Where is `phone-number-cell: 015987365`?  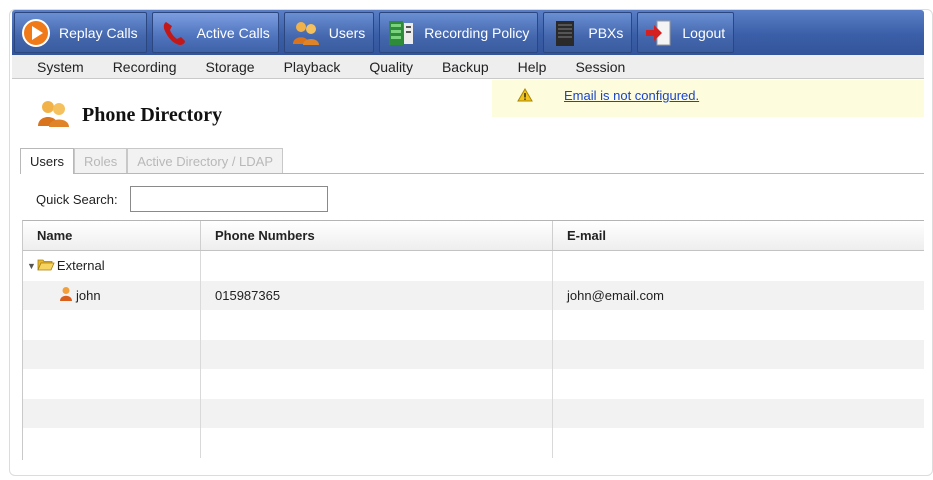 phone-number-cell: 015987365 is located at coordinates (377, 295).